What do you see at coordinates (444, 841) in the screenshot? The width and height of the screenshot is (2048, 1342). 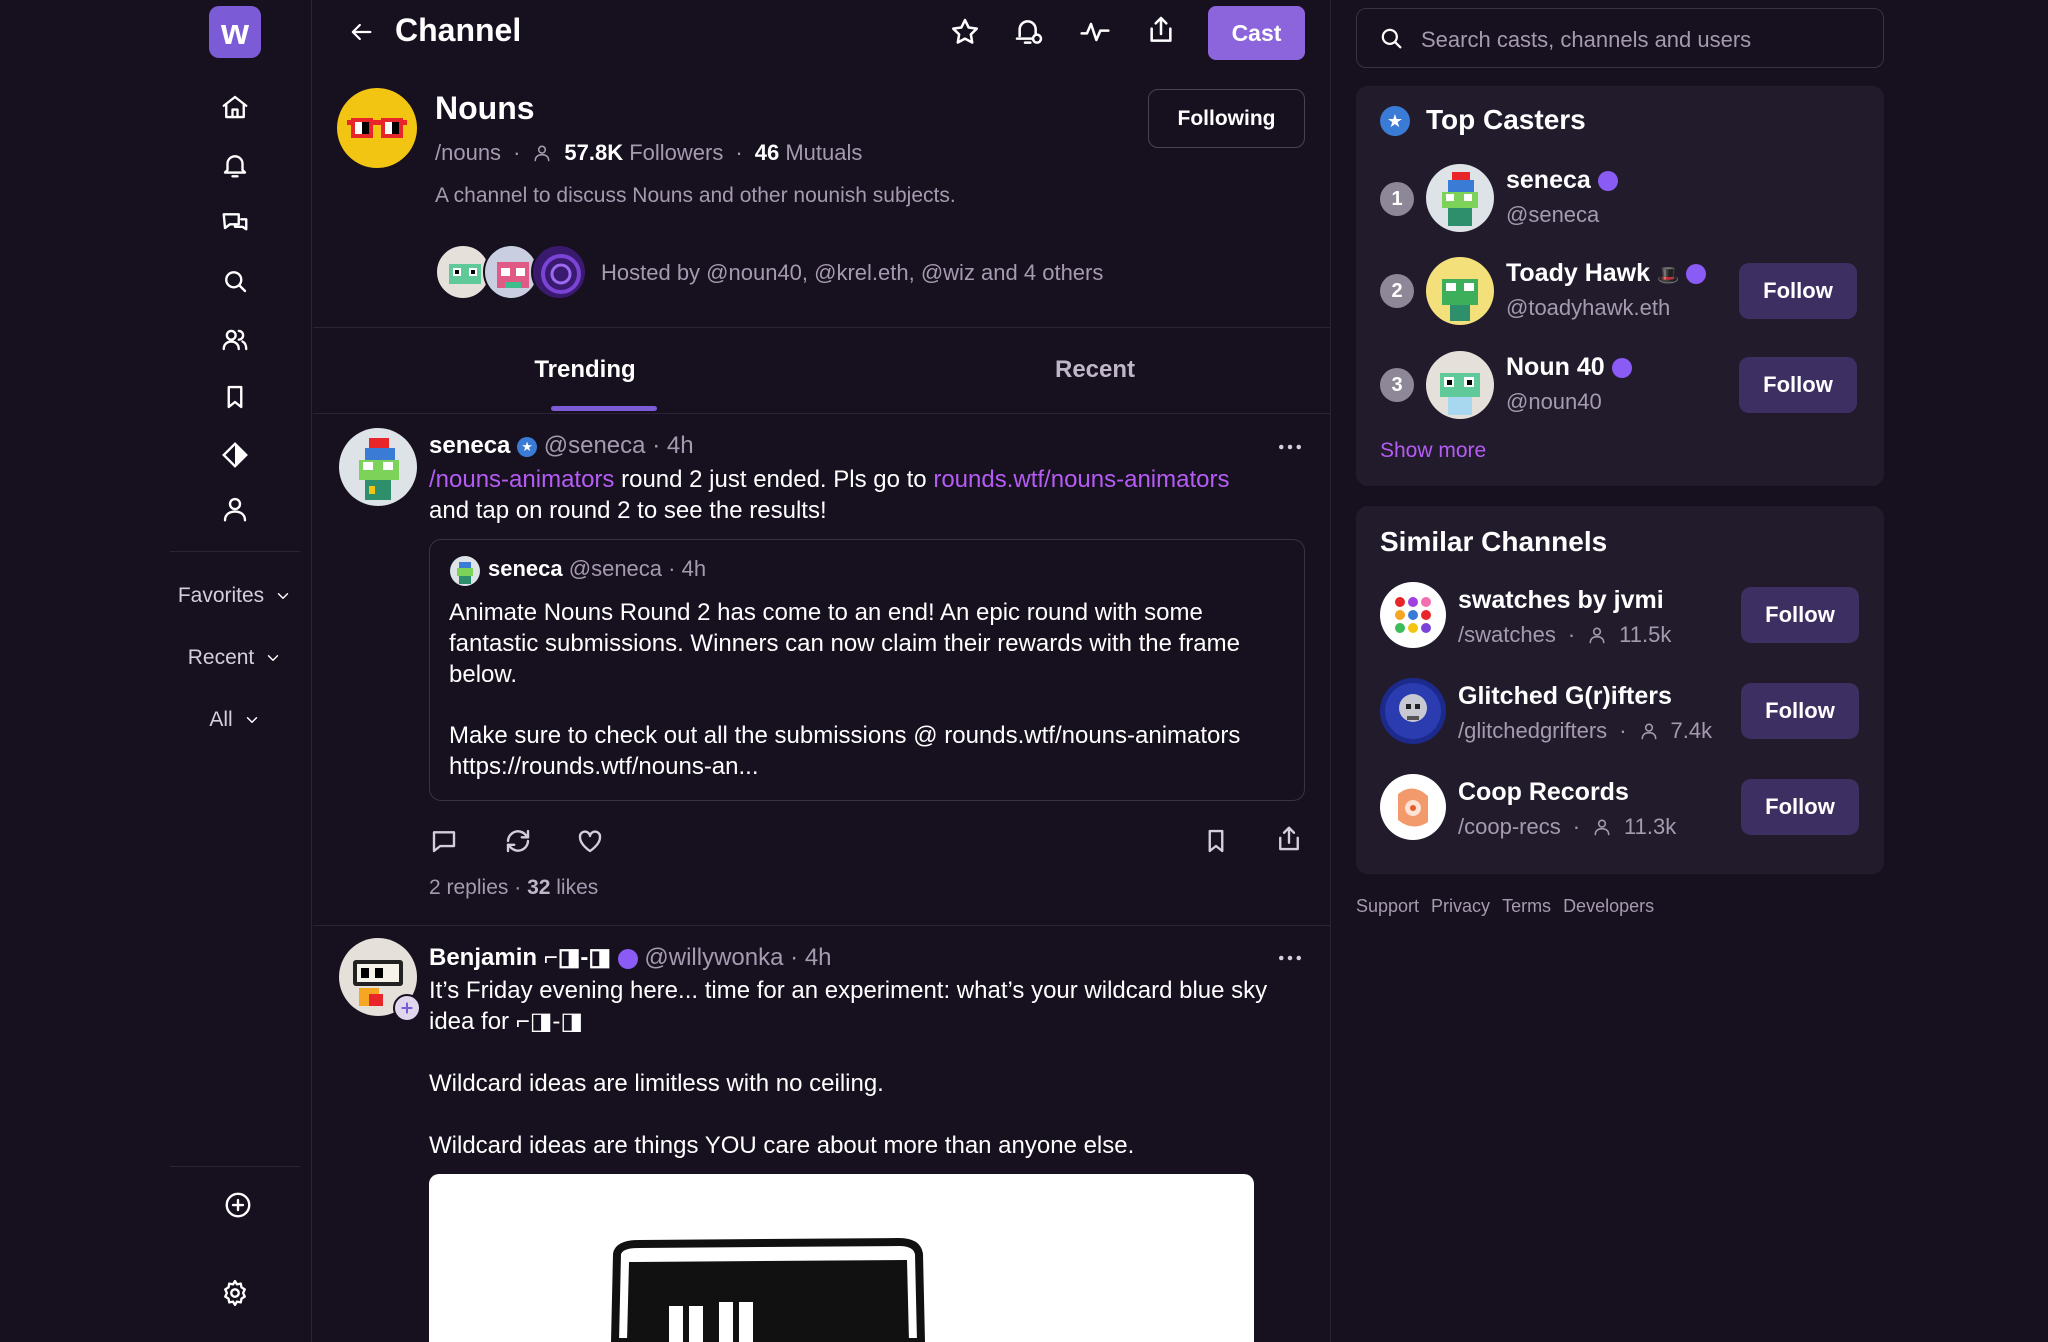 I see `reply-icon` at bounding box center [444, 841].